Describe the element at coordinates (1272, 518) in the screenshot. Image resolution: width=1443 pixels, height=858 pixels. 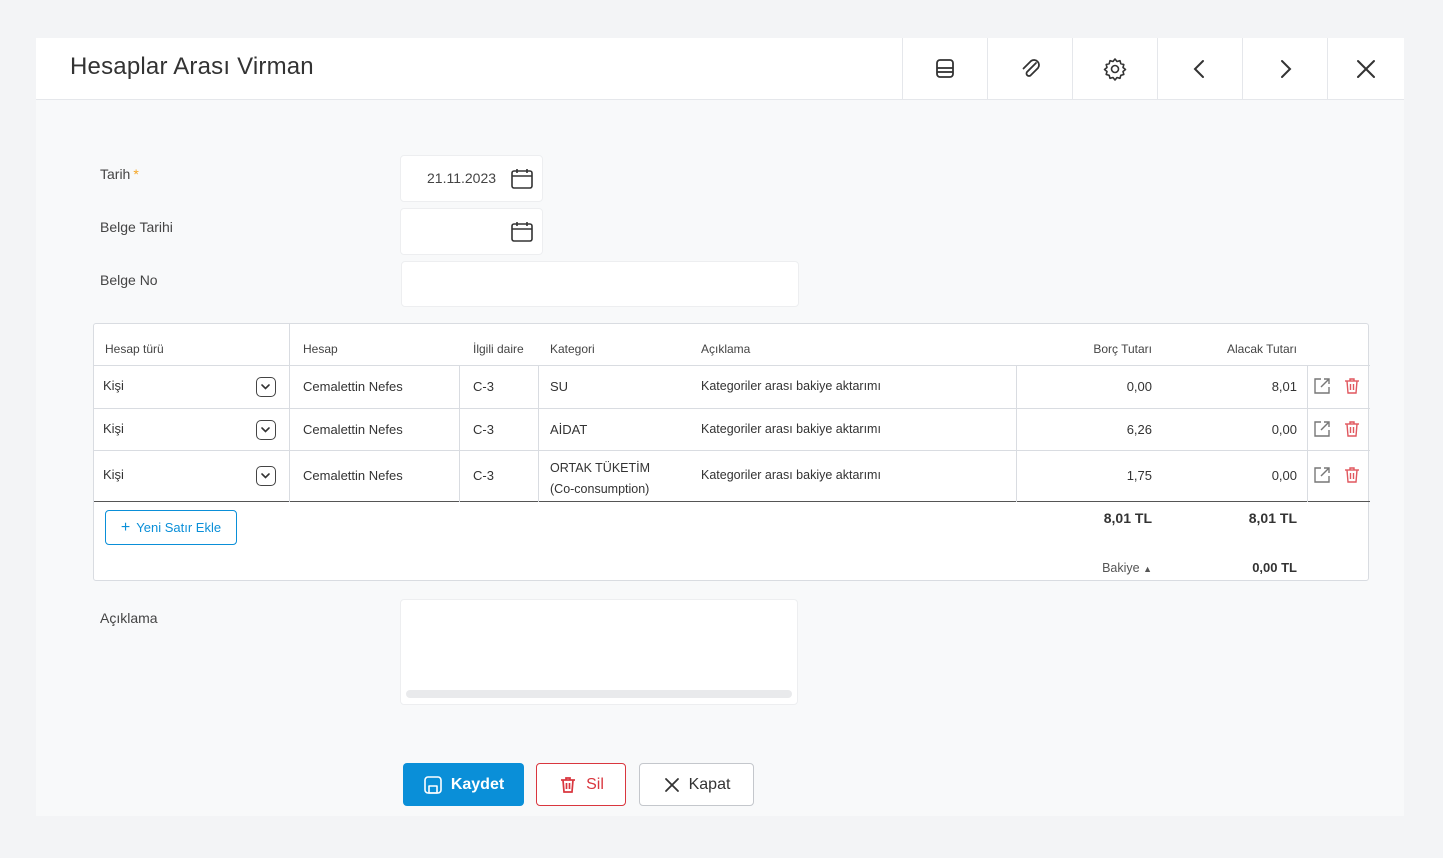
I see `total-credit: 8,01 TL` at that location.